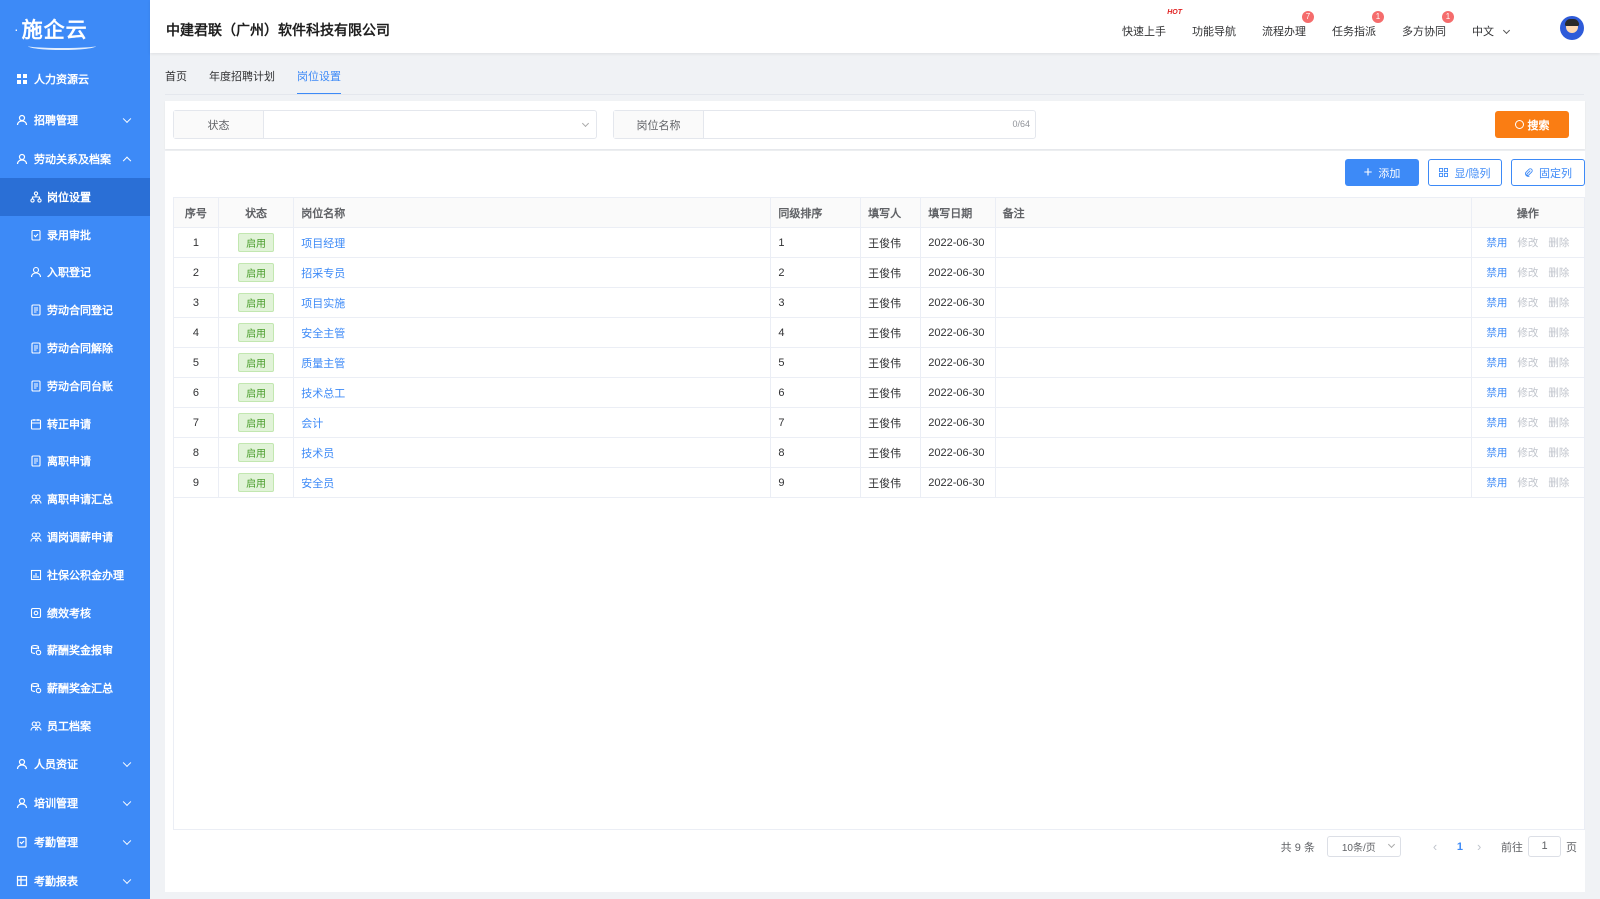 This screenshot has height=899, width=1600. I want to click on position-name-link: 项目经理, so click(323, 244).